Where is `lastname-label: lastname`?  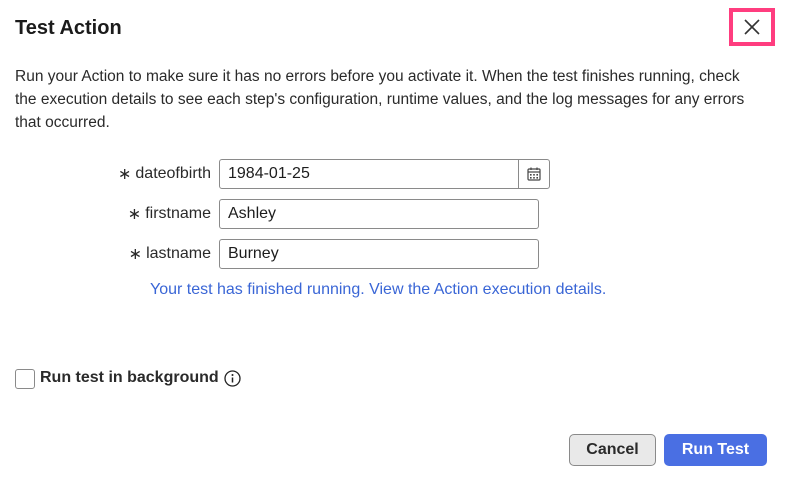
lastname-label: lastname is located at coordinates (178, 253).